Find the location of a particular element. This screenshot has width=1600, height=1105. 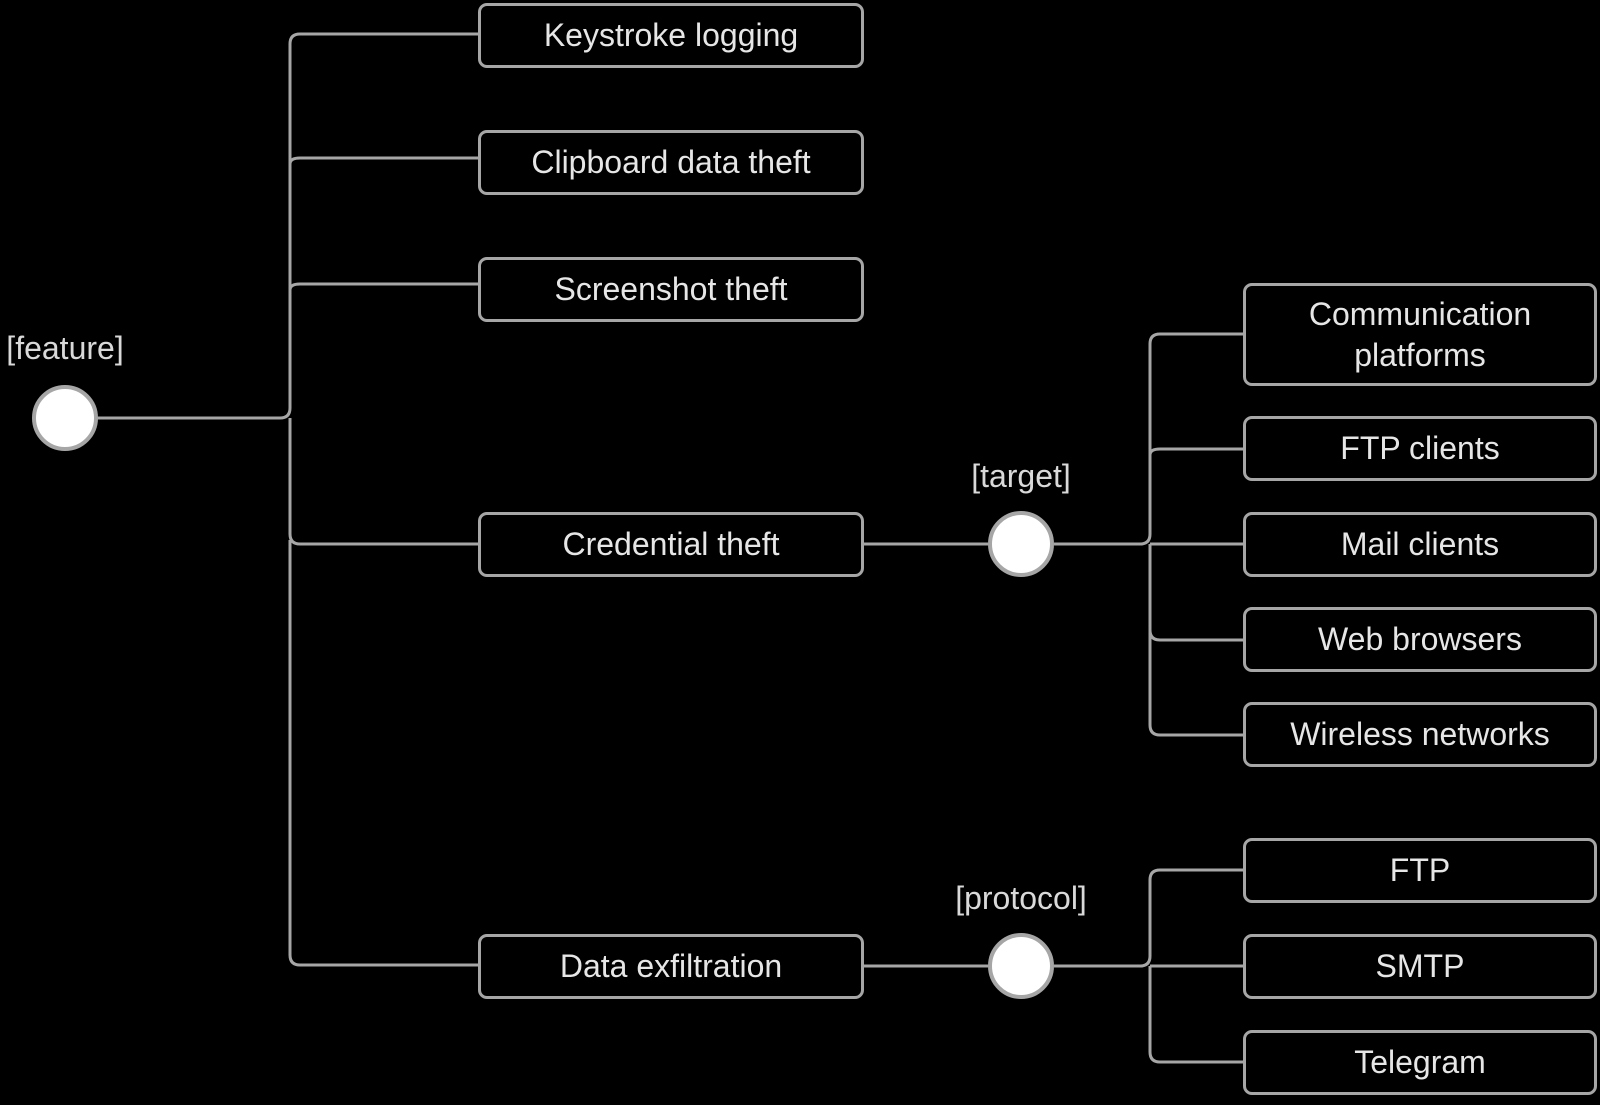

target-hub-node is located at coordinates (1021, 544).